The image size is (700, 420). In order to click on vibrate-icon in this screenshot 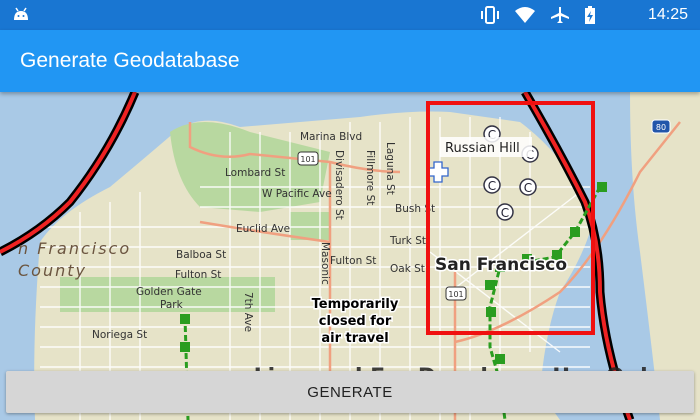, I will do `click(490, 17)`.